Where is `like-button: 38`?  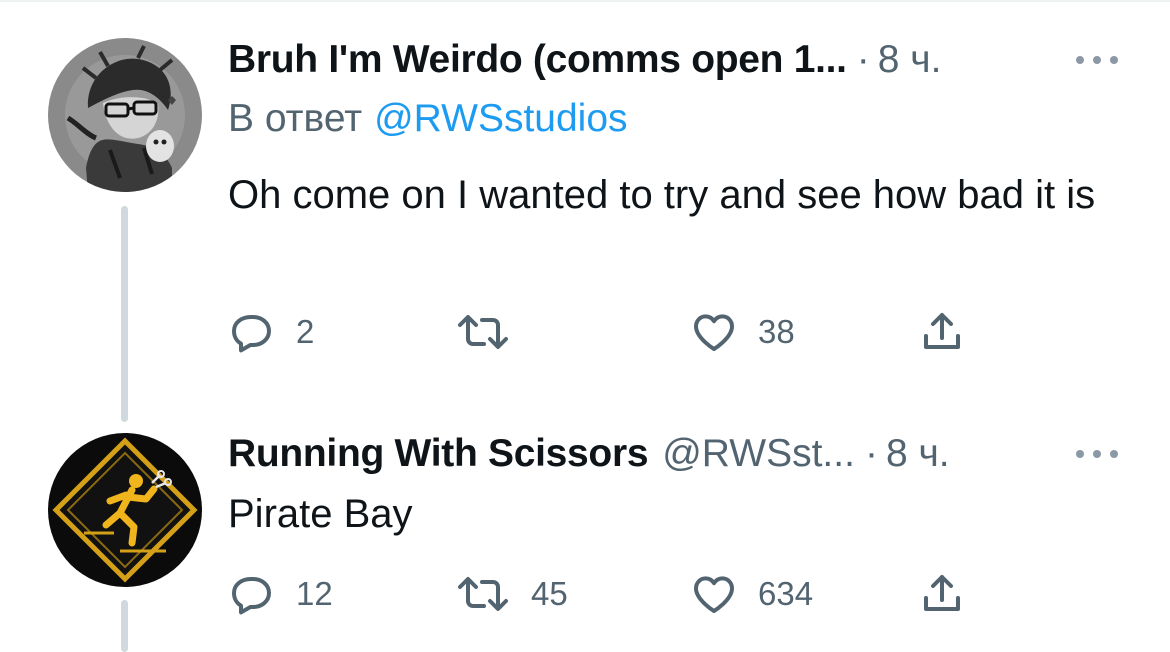
like-button: 38 is located at coordinates (742, 332).